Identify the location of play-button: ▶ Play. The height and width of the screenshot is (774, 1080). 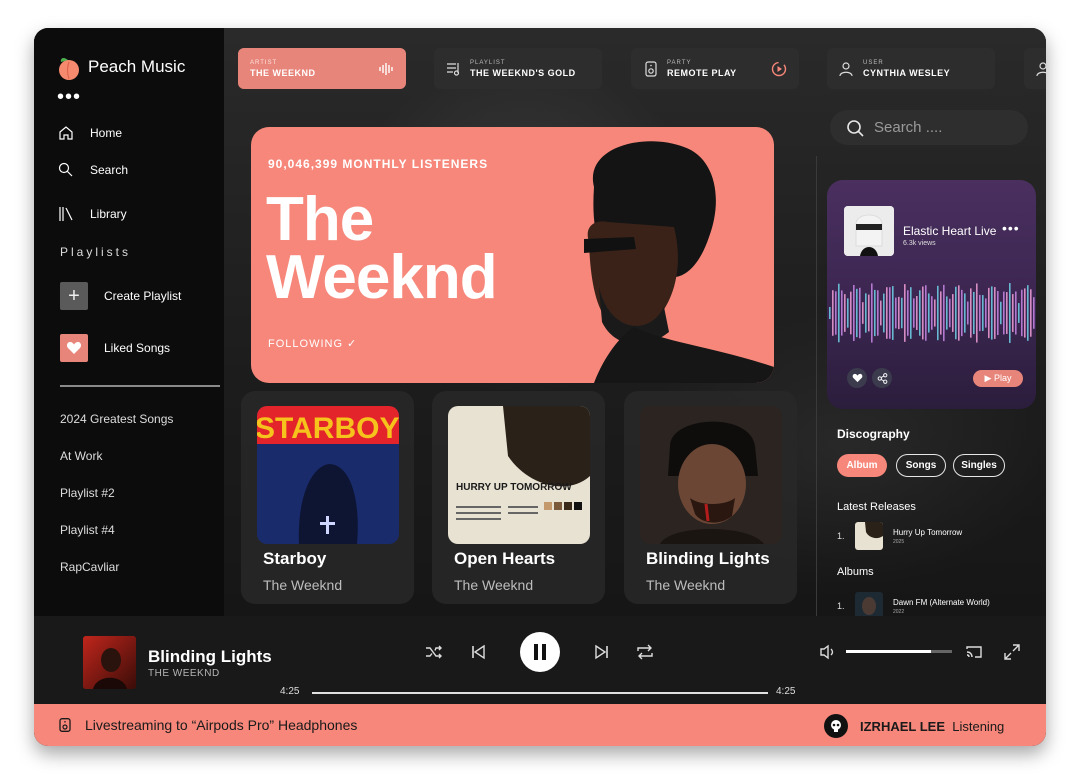
(998, 378).